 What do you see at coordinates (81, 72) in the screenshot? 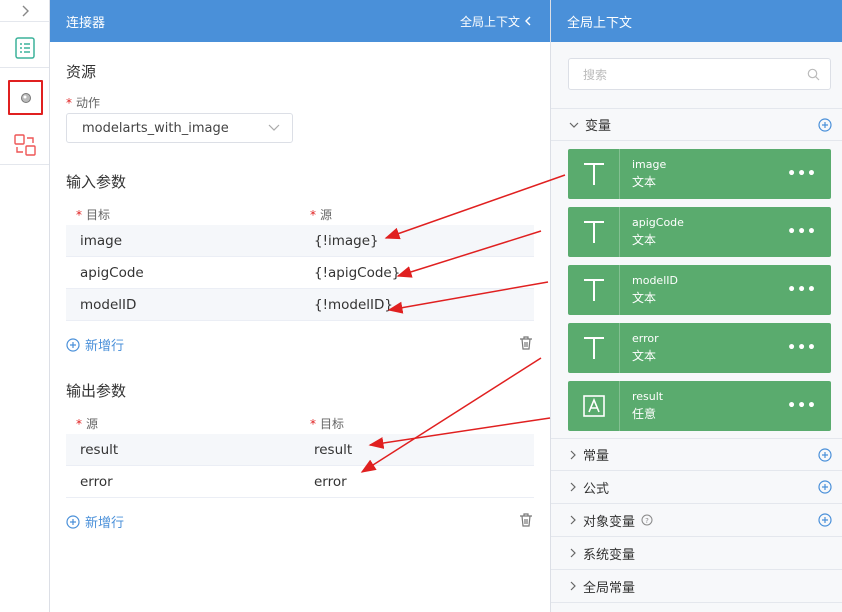
I see `resource-title: 资源` at bounding box center [81, 72].